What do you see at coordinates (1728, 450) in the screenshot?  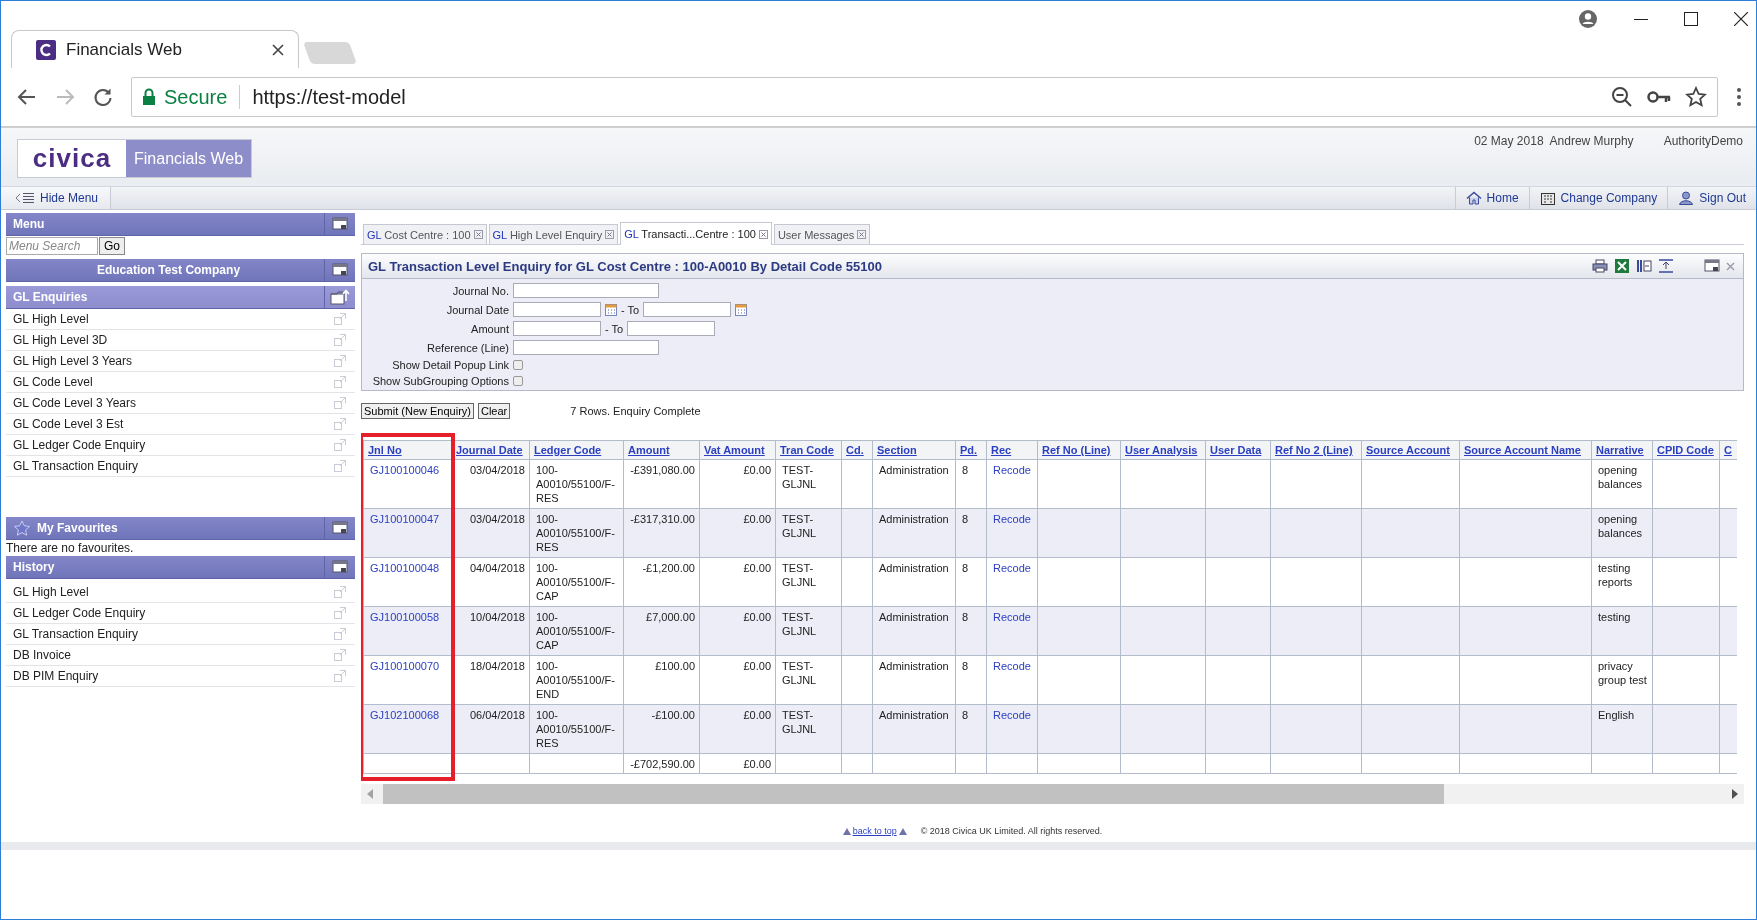 I see `column-header-link: C` at bounding box center [1728, 450].